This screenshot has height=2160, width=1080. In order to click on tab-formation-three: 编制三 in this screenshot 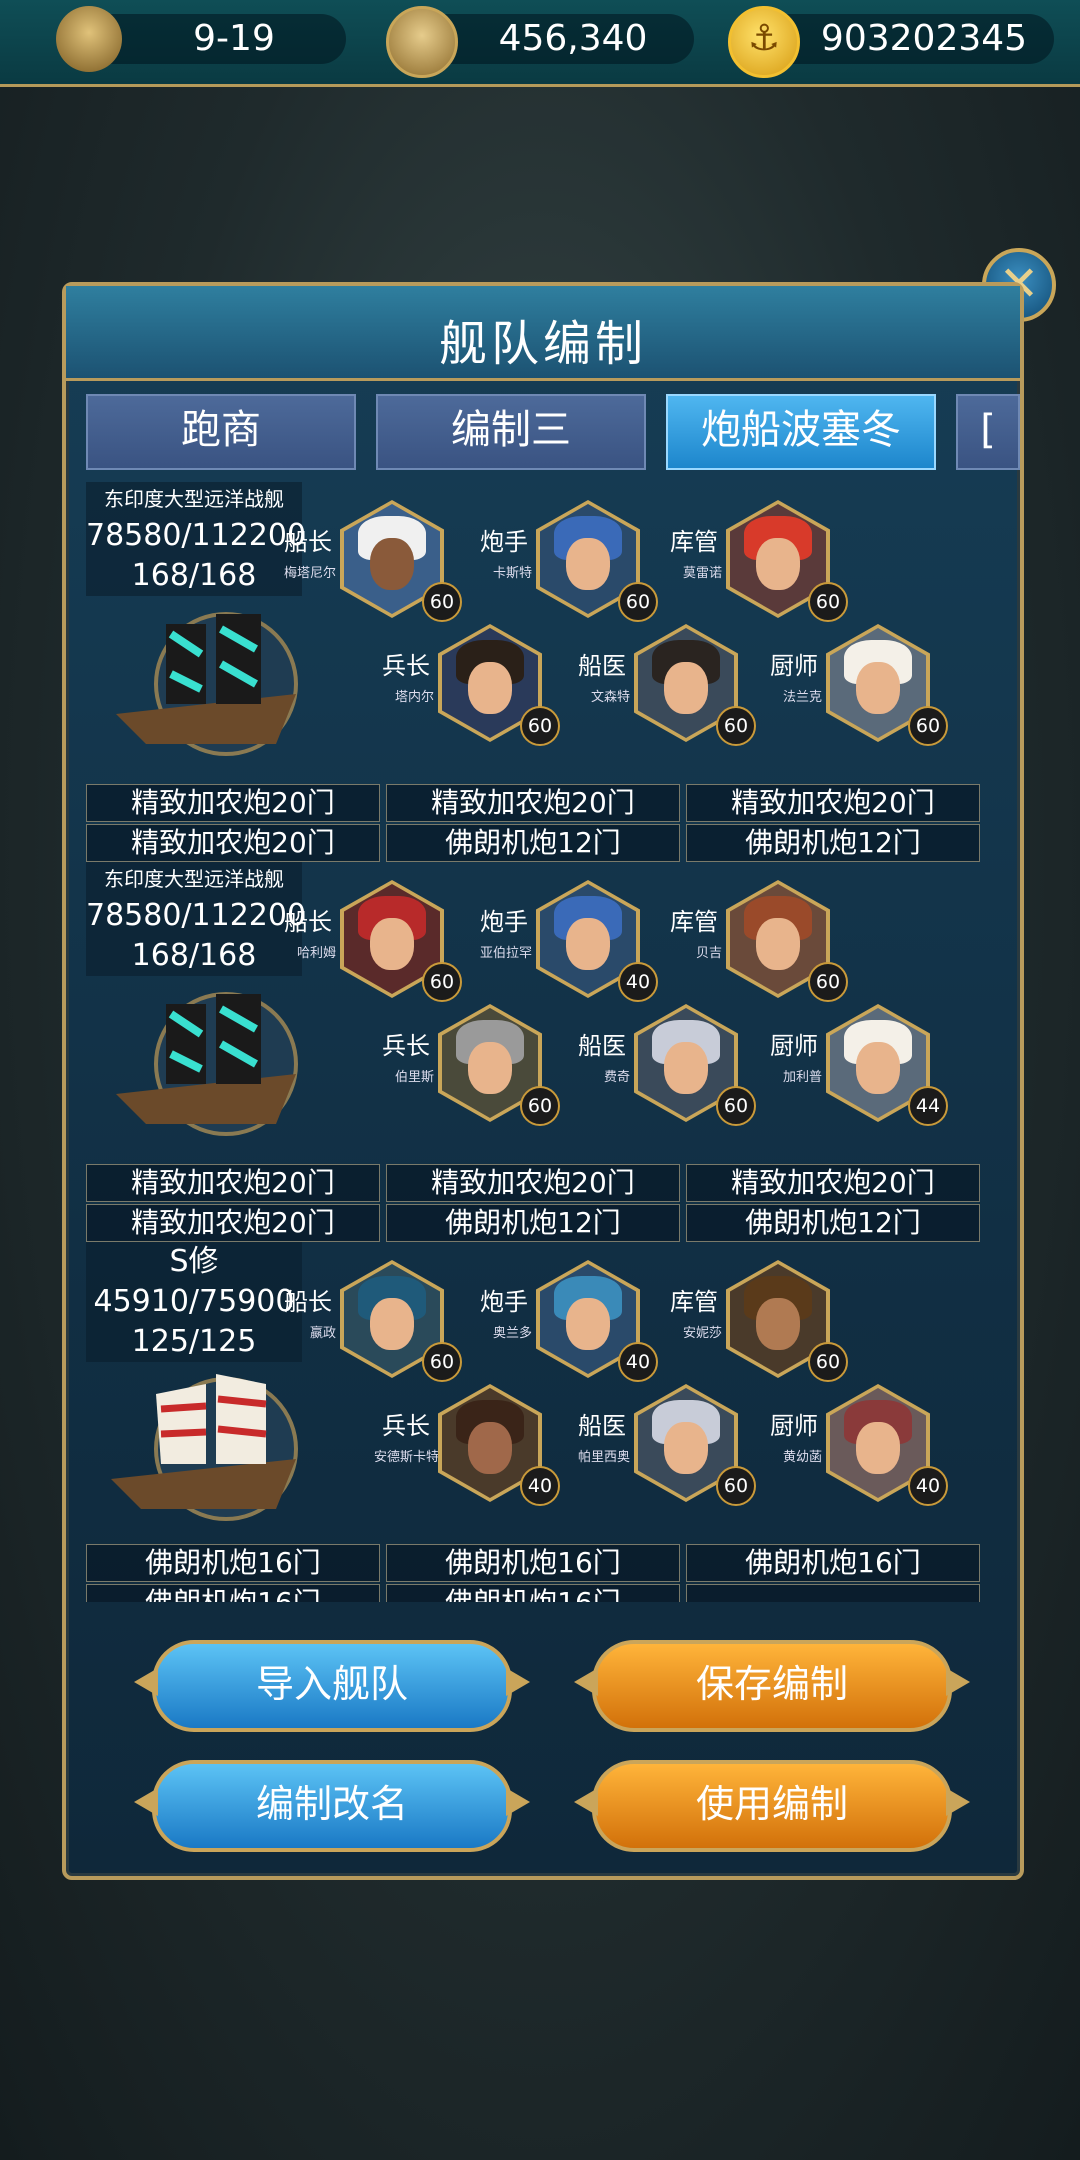, I will do `click(511, 432)`.